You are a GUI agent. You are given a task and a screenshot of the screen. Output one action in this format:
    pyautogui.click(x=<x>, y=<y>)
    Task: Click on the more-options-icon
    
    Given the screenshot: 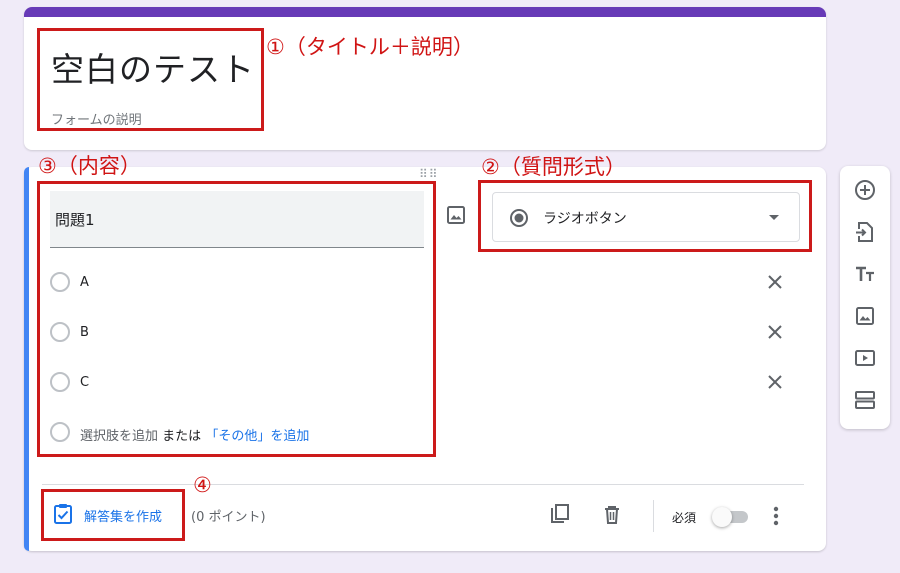 What is the action you would take?
    pyautogui.click(x=776, y=516)
    